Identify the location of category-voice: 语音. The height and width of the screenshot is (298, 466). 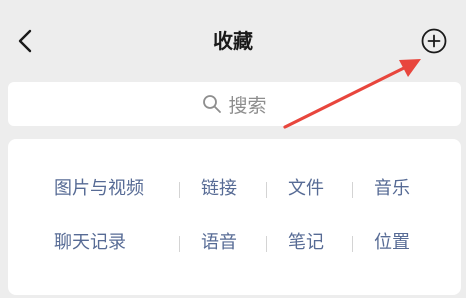
(219, 243).